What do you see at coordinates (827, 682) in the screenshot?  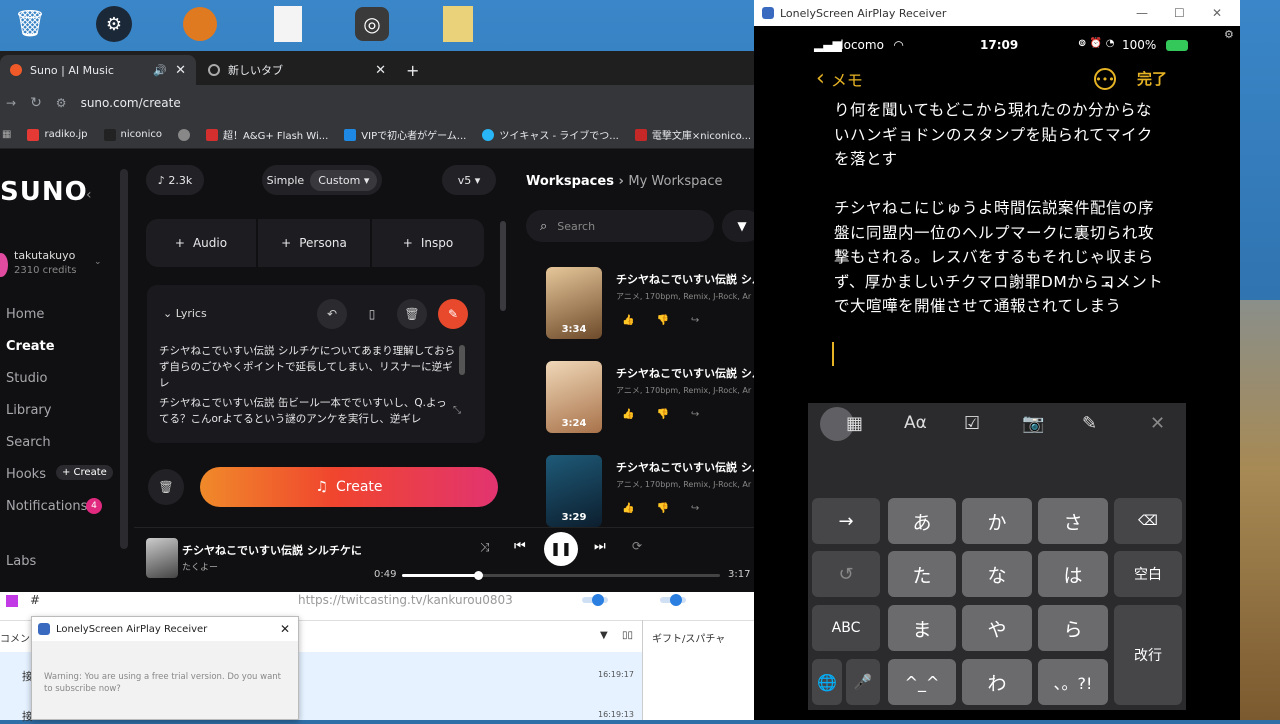 I see `globe-icon: 🌐` at bounding box center [827, 682].